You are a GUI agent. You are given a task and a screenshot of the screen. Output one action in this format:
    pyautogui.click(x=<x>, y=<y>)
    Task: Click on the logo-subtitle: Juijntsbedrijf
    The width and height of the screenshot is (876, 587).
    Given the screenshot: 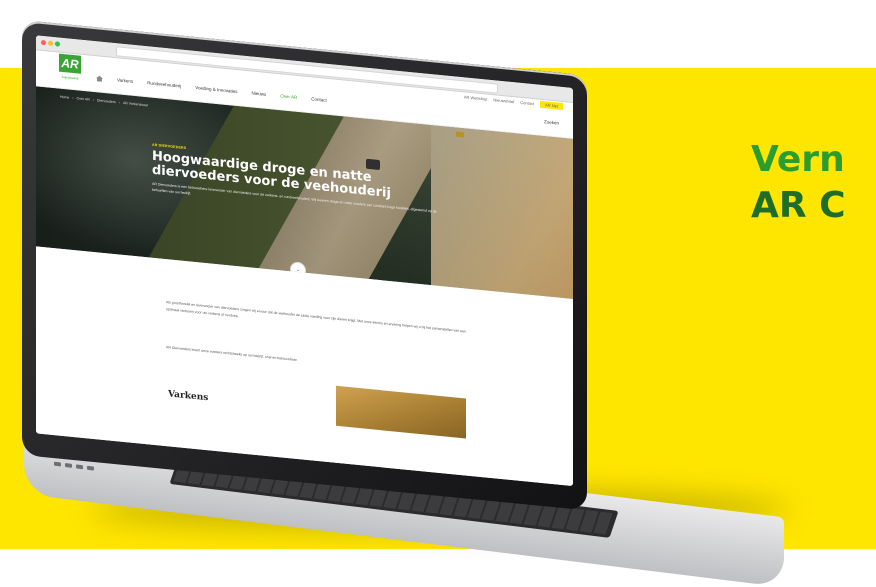 What is the action you would take?
    pyautogui.click(x=70, y=77)
    